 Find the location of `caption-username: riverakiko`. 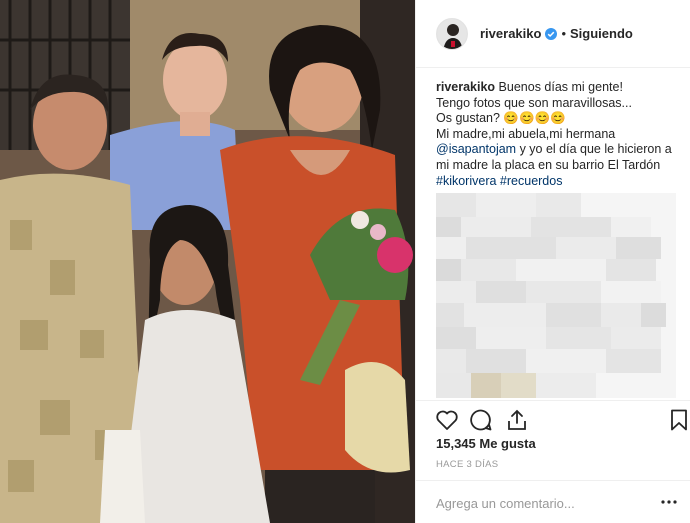

caption-username: riverakiko is located at coordinates (465, 87).